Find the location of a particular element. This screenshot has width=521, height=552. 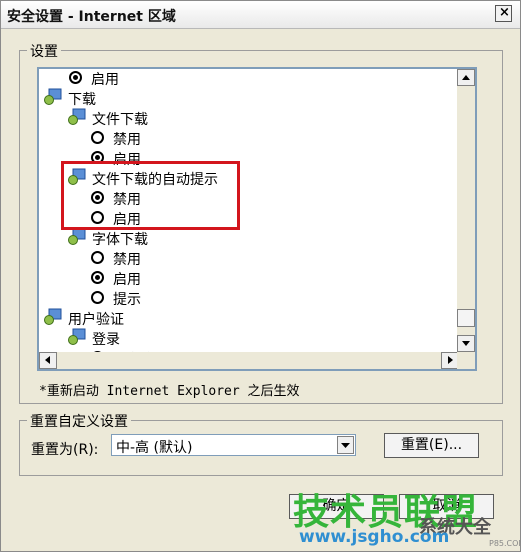

arrow-left-icon is located at coordinates (47, 360).